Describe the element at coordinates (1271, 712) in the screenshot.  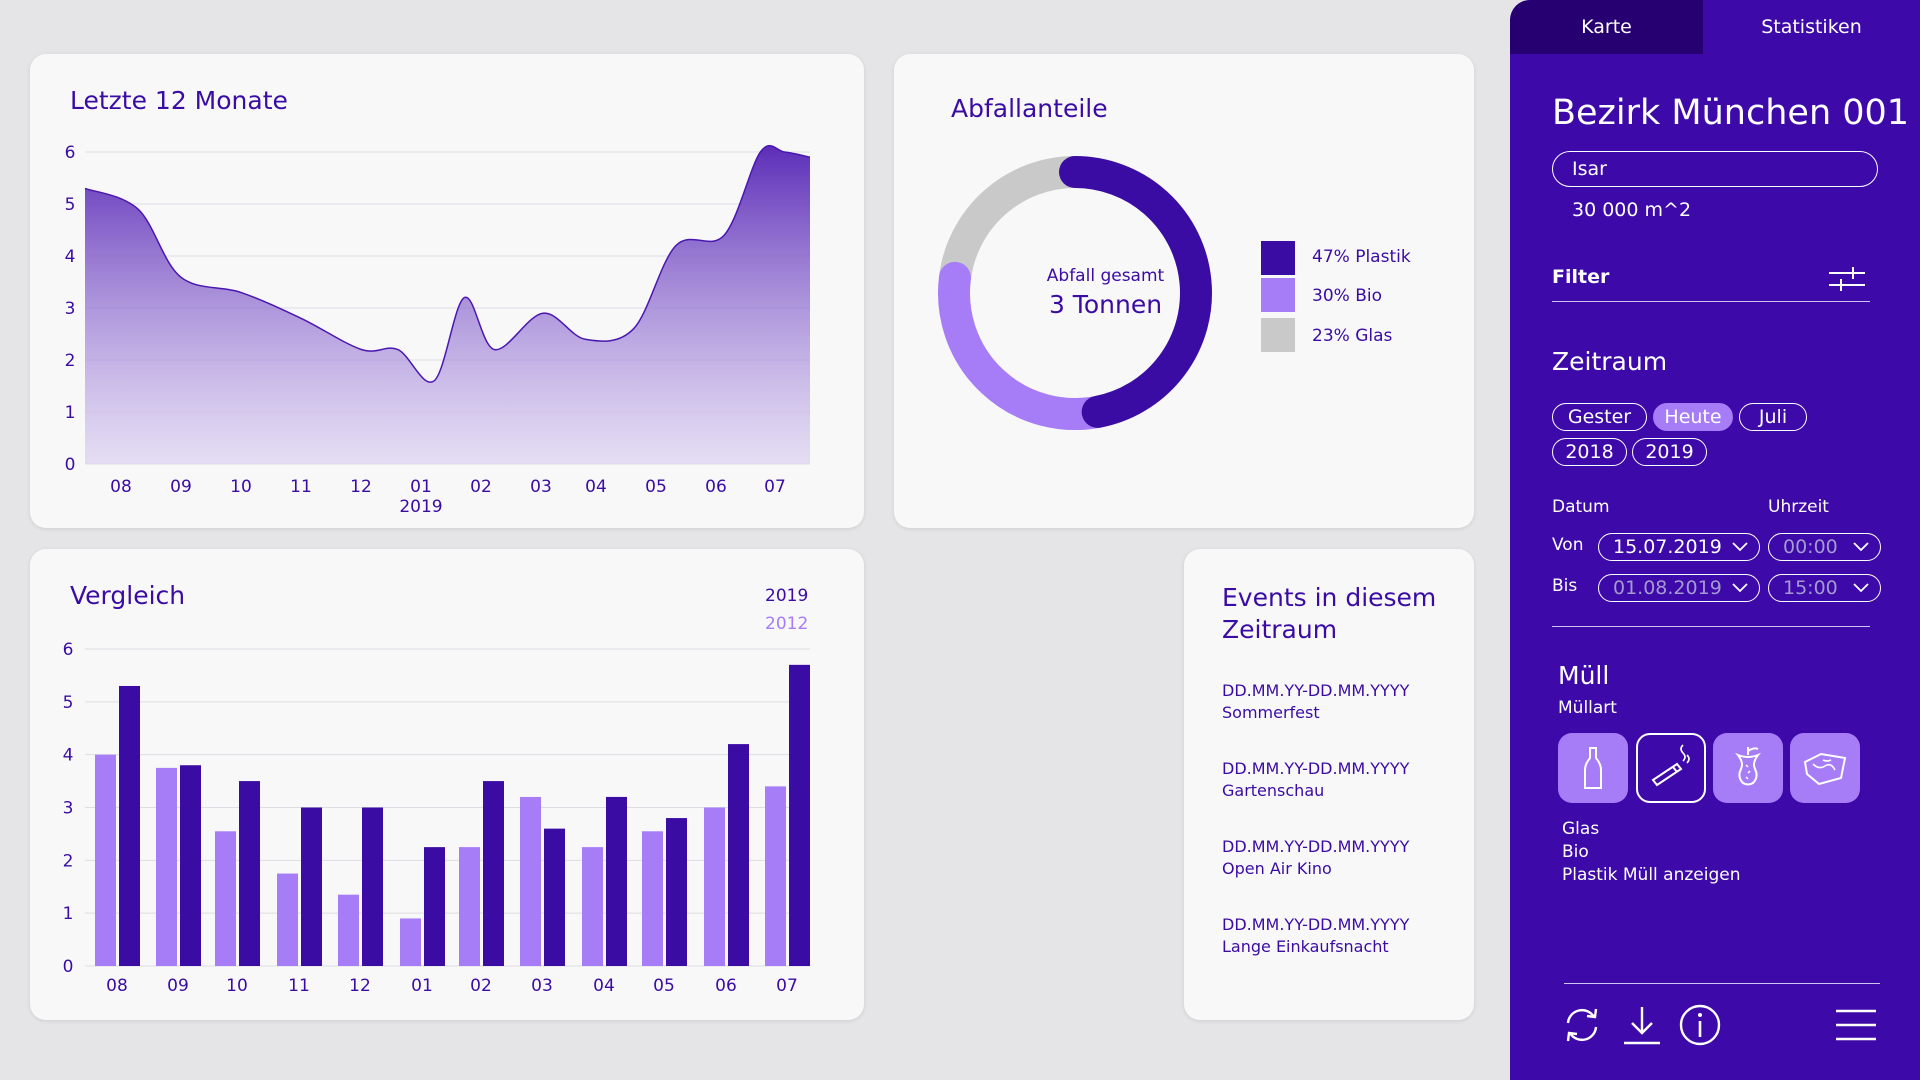
I see `event-name: Sommerfest` at that location.